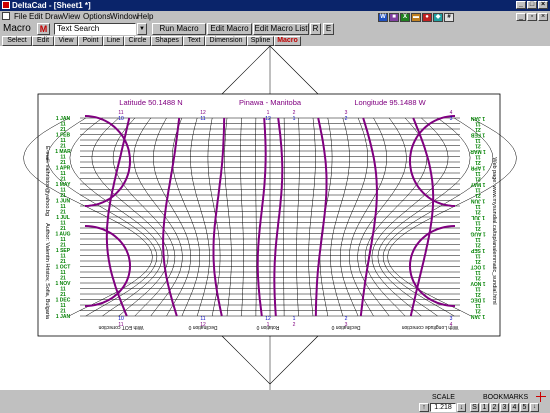 The image size is (550, 413). Describe the element at coordinates (383, 17) in the screenshot. I see `word-icon: W` at that location.